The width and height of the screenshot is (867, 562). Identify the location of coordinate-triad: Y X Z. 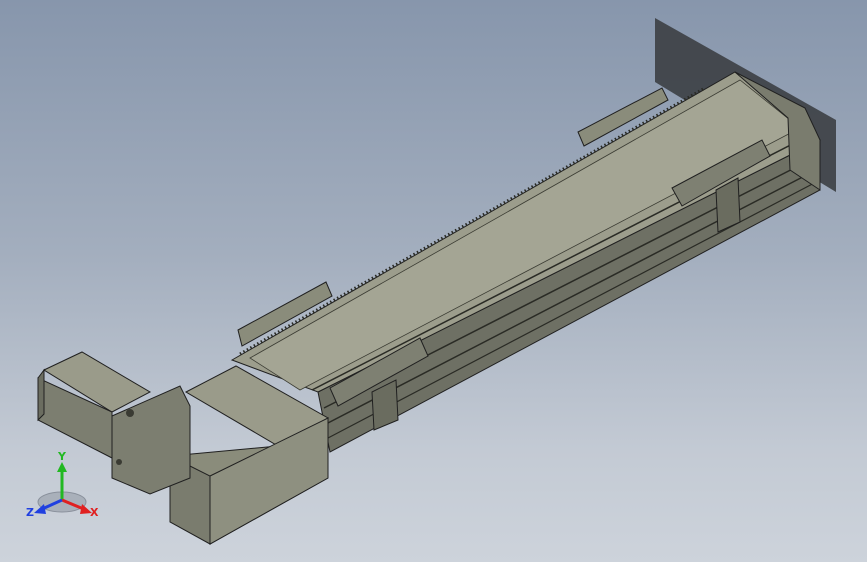
(62, 484).